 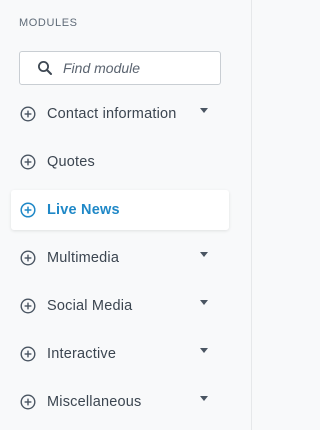 What do you see at coordinates (94, 402) in the screenshot?
I see `module-item-label: Miscellaneous` at bounding box center [94, 402].